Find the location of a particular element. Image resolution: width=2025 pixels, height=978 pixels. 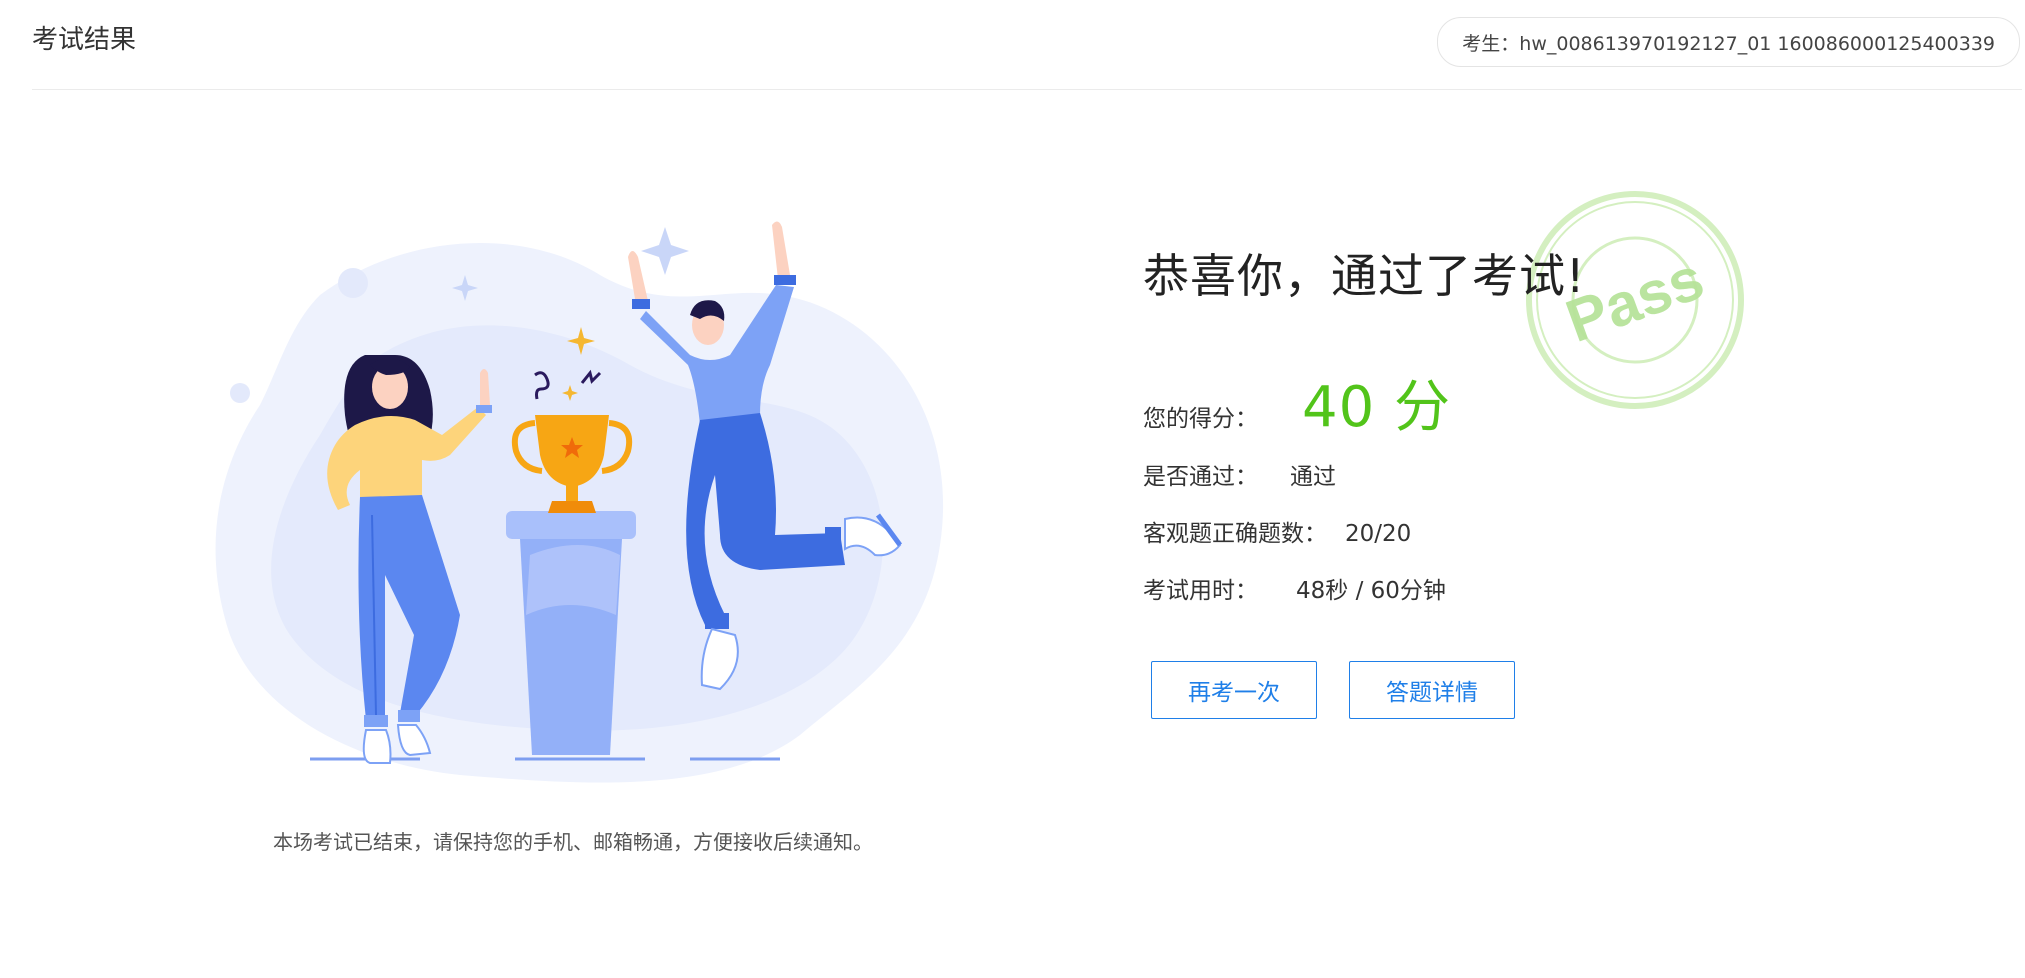

score-label: 您的得分： is located at coordinates (1200, 419).